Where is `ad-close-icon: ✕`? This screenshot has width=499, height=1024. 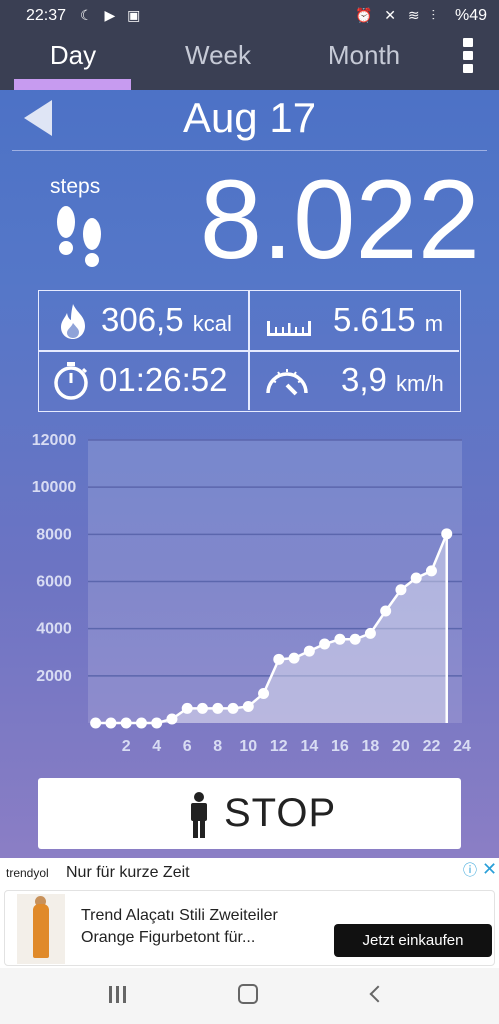 ad-close-icon: ✕ is located at coordinates (489, 869).